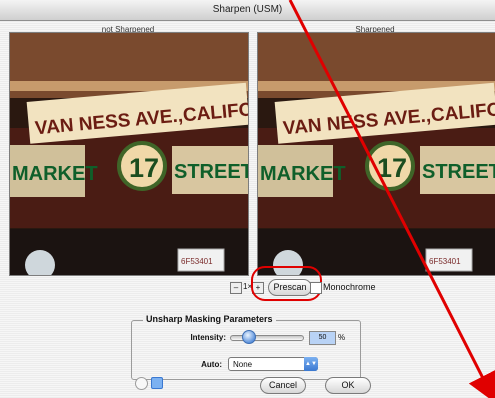  Describe the element at coordinates (157, 383) in the screenshot. I see `info-icon` at that location.